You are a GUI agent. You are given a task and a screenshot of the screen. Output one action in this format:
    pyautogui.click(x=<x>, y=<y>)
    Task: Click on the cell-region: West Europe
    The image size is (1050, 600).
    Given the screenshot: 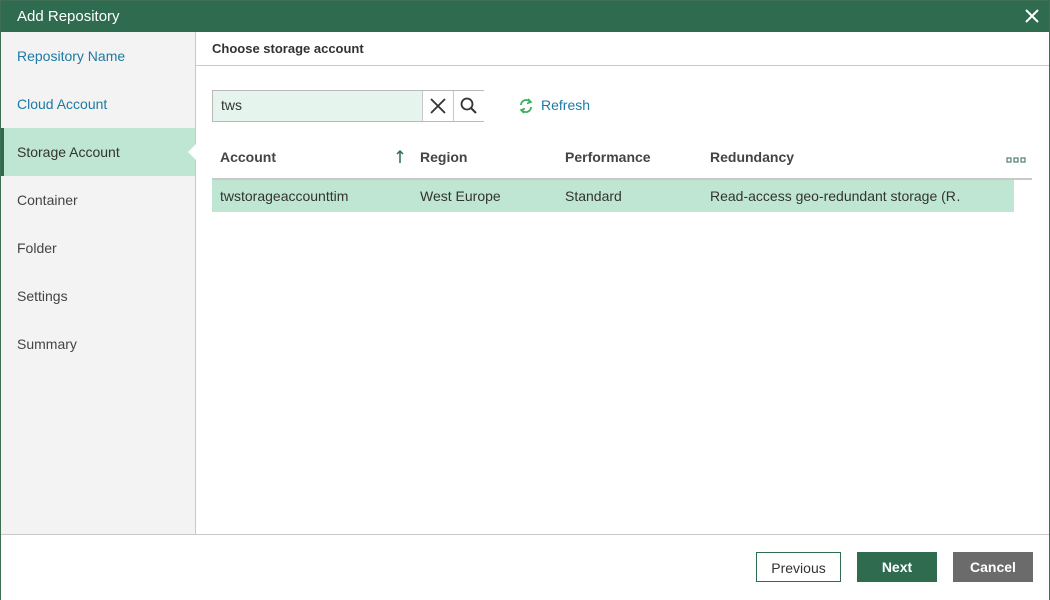 What is the action you would take?
    pyautogui.click(x=460, y=196)
    